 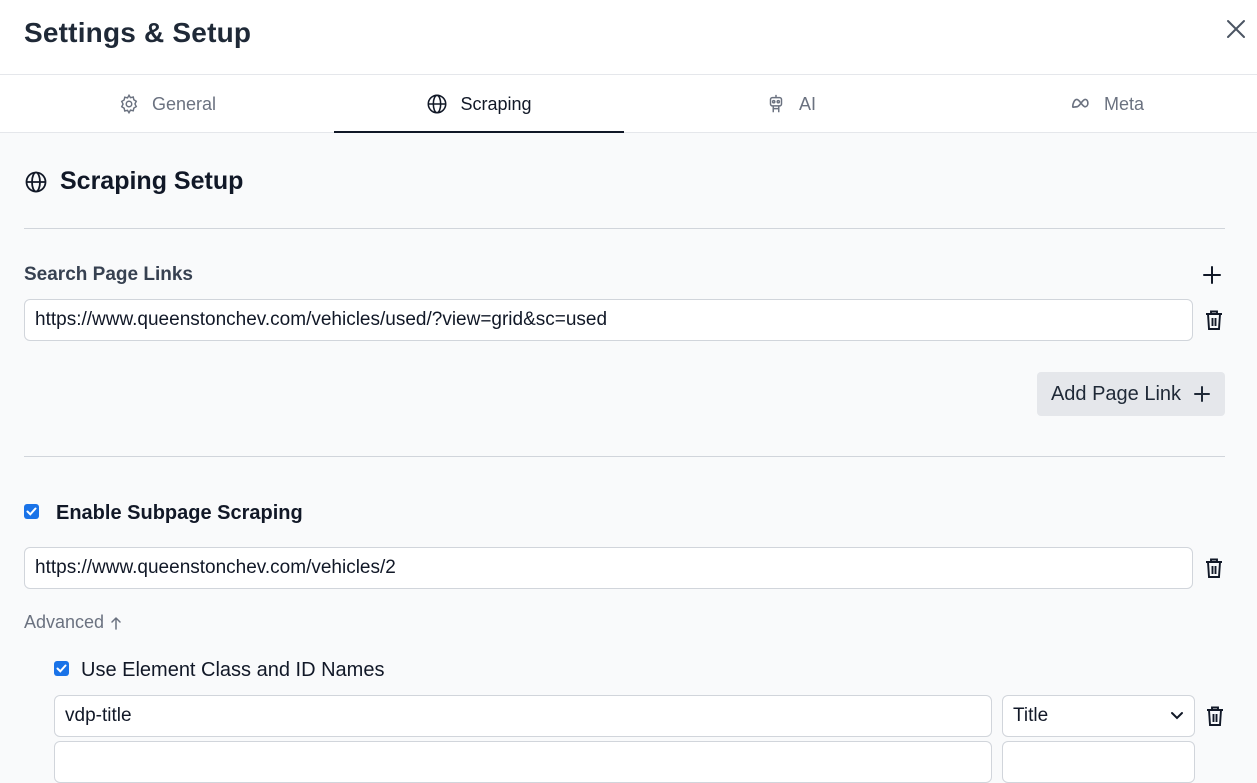 What do you see at coordinates (523, 762) in the screenshot?
I see `selector-input` at bounding box center [523, 762].